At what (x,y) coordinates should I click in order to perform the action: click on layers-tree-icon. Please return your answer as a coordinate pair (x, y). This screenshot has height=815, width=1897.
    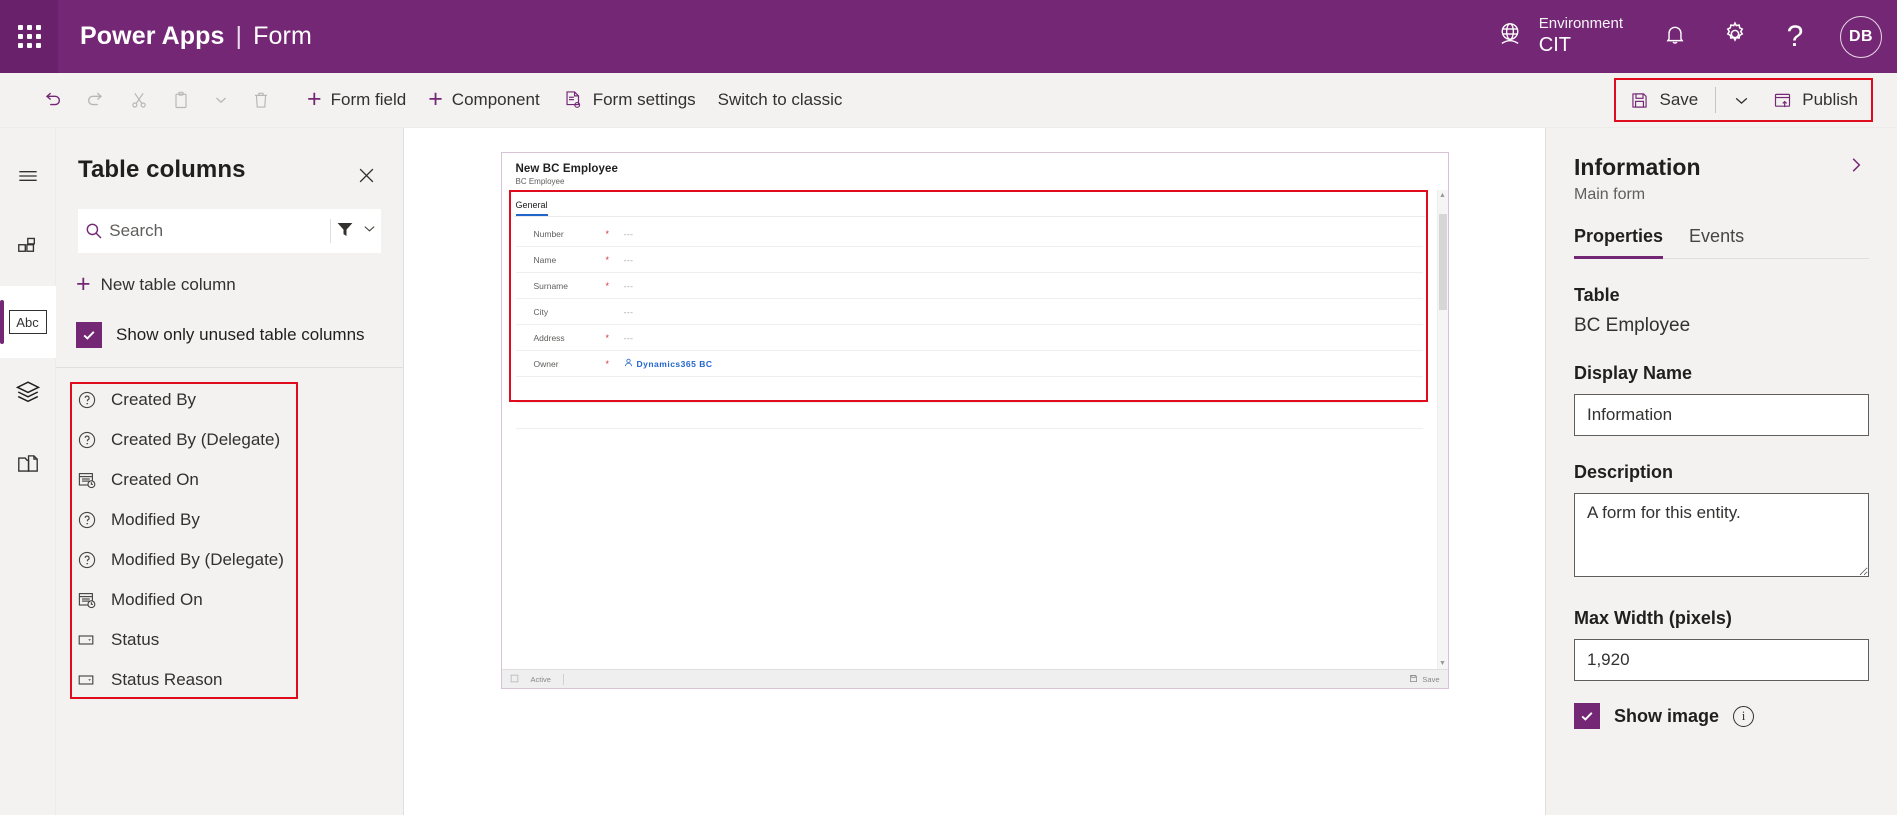
    Looking at the image, I should click on (28, 394).